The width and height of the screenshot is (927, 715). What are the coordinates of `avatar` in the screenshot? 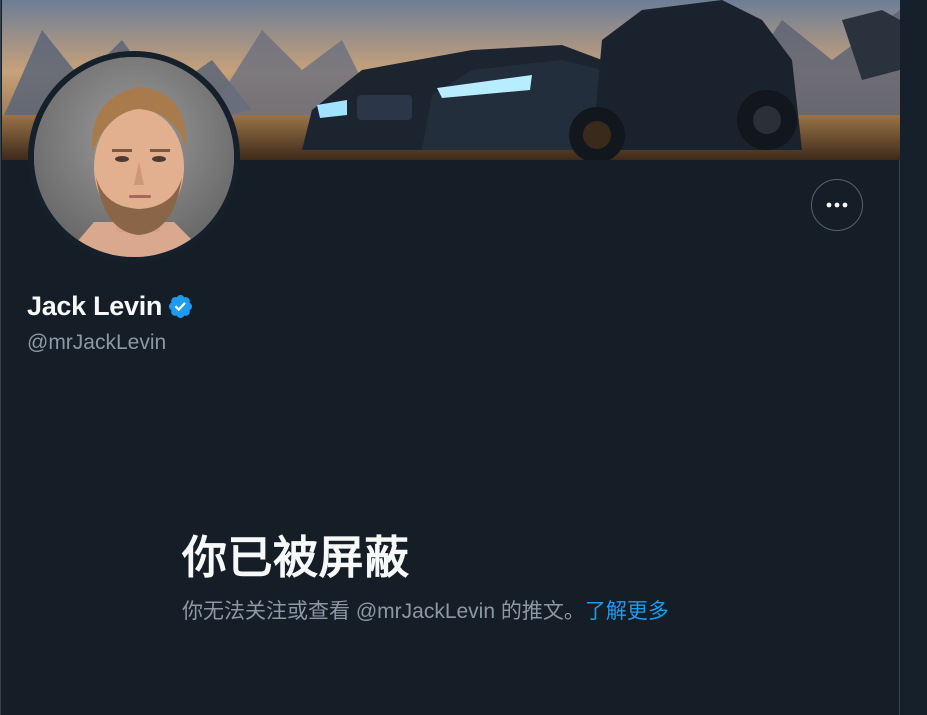 It's located at (134, 157).